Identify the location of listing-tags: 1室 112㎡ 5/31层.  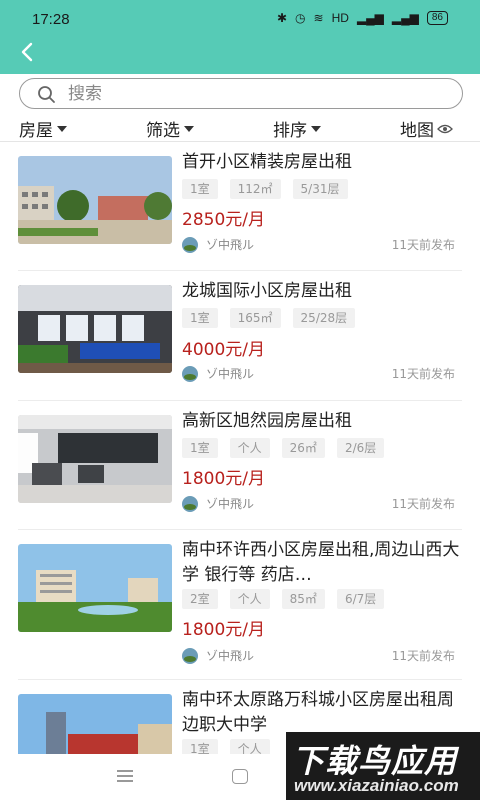
(265, 189).